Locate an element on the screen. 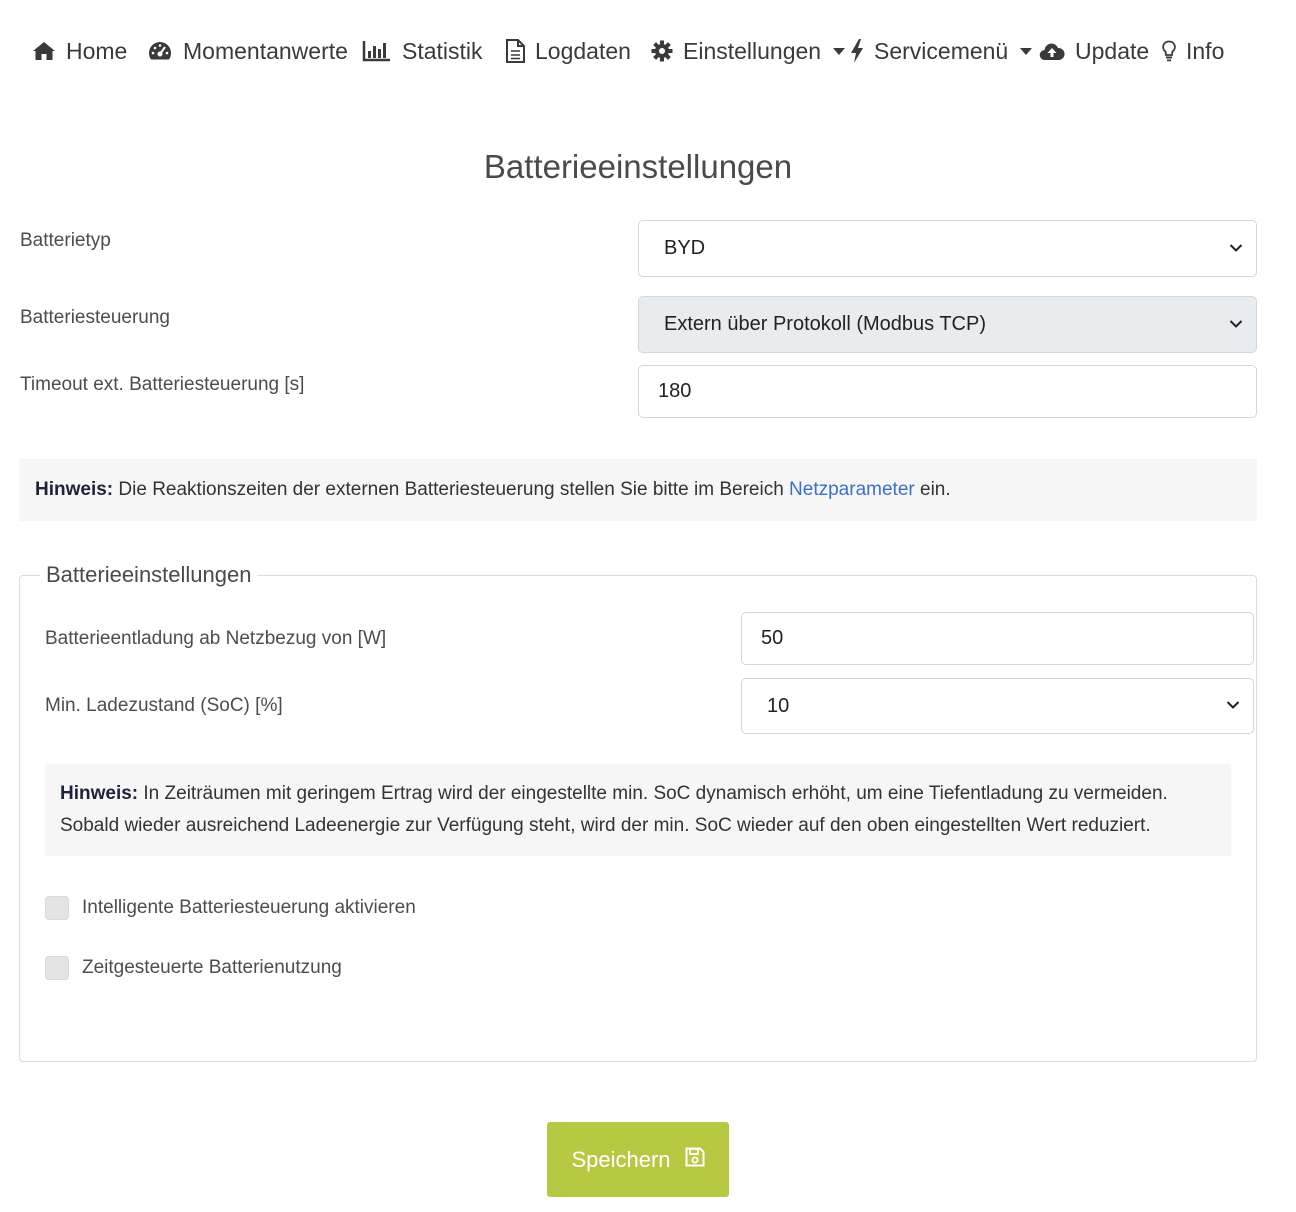 Image resolution: width=1296 pixels, height=1212 pixels. fieldset-legend: Batterieeinstellungen is located at coordinates (149, 575).